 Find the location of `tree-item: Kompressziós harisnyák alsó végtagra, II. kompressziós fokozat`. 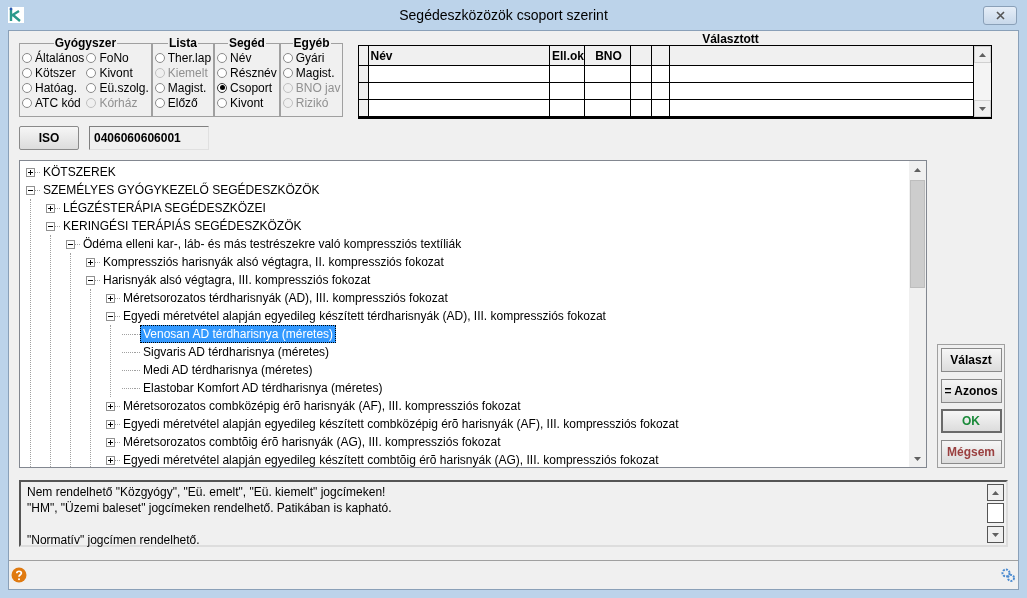

tree-item: Kompressziós harisnyák alsó végtagra, II. kompressziós fokozat is located at coordinates (273, 262).